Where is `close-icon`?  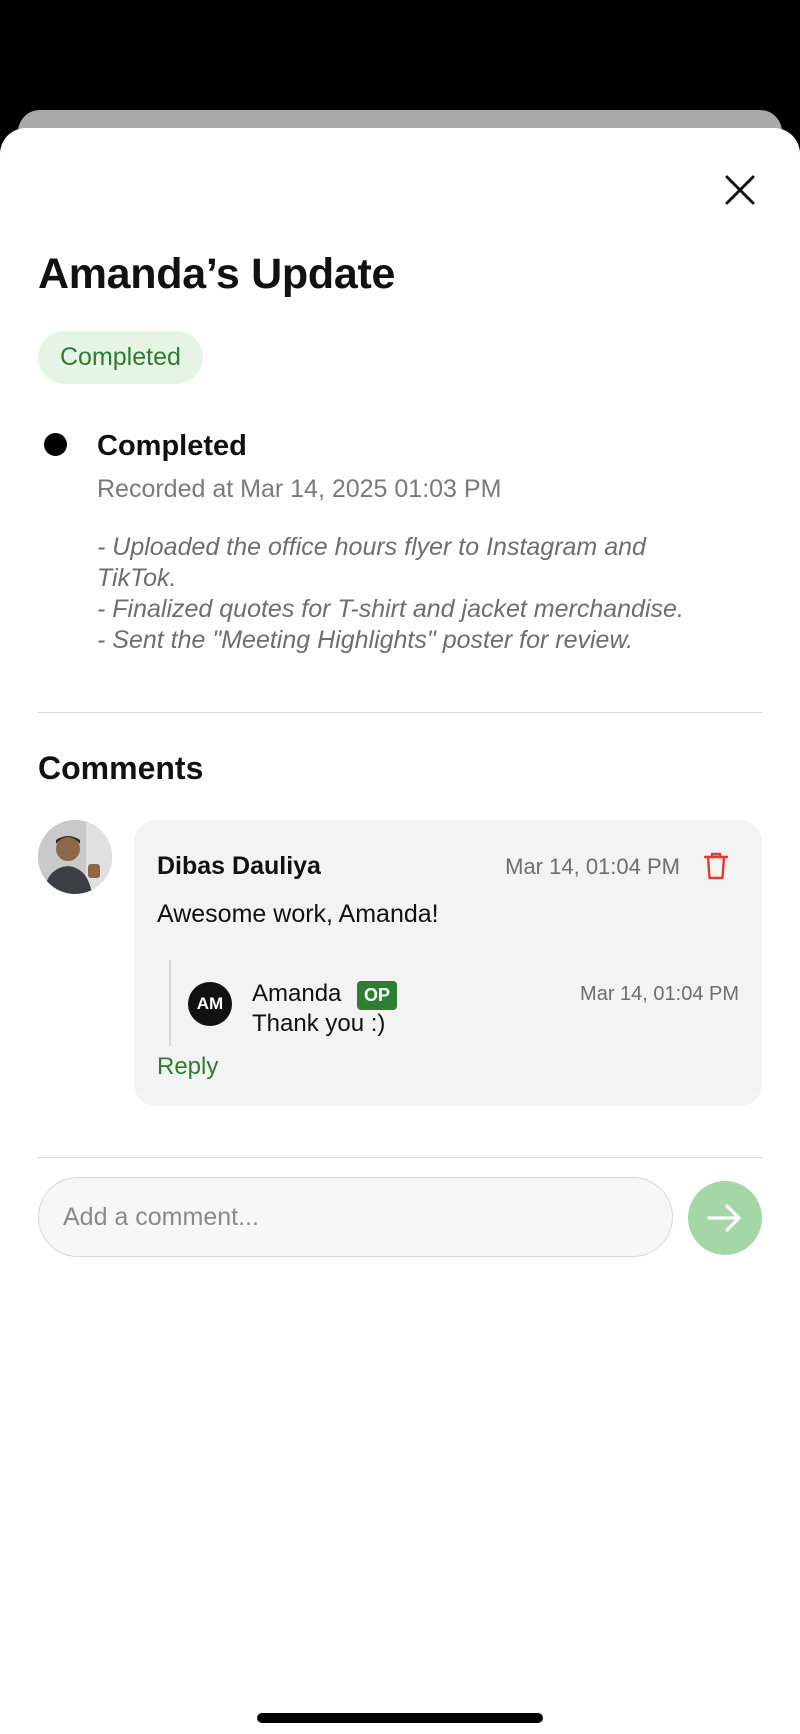
close-icon is located at coordinates (740, 190).